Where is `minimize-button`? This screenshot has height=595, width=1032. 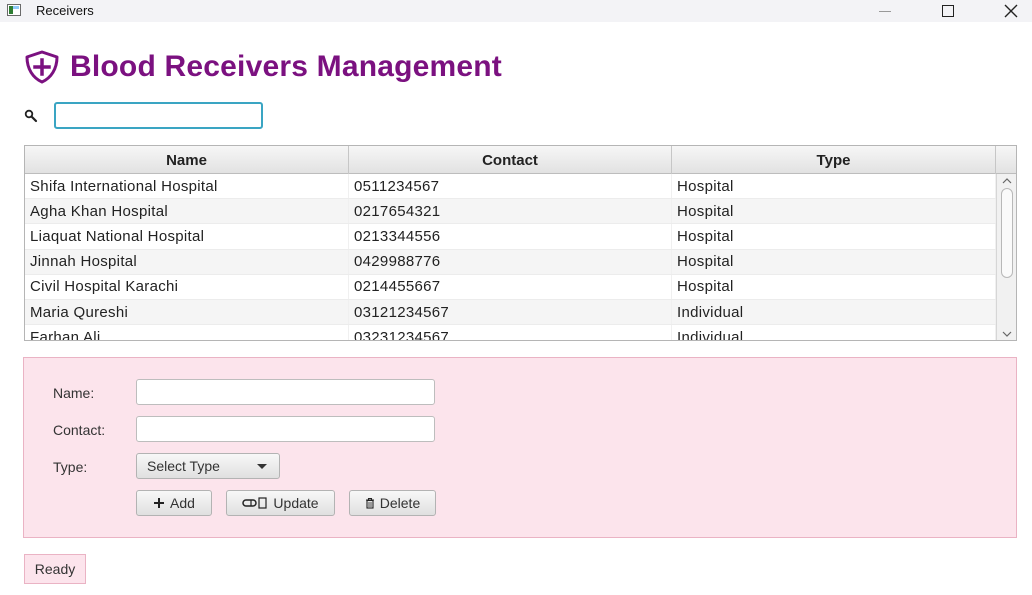
minimize-button is located at coordinates (885, 11).